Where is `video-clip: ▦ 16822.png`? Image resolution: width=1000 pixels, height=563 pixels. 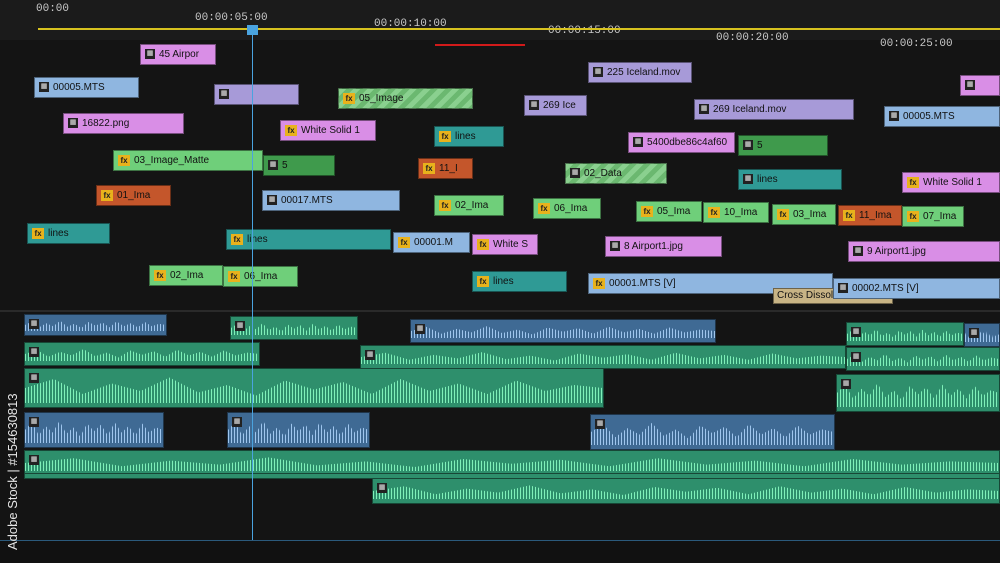
video-clip: ▦ 16822.png is located at coordinates (123, 123).